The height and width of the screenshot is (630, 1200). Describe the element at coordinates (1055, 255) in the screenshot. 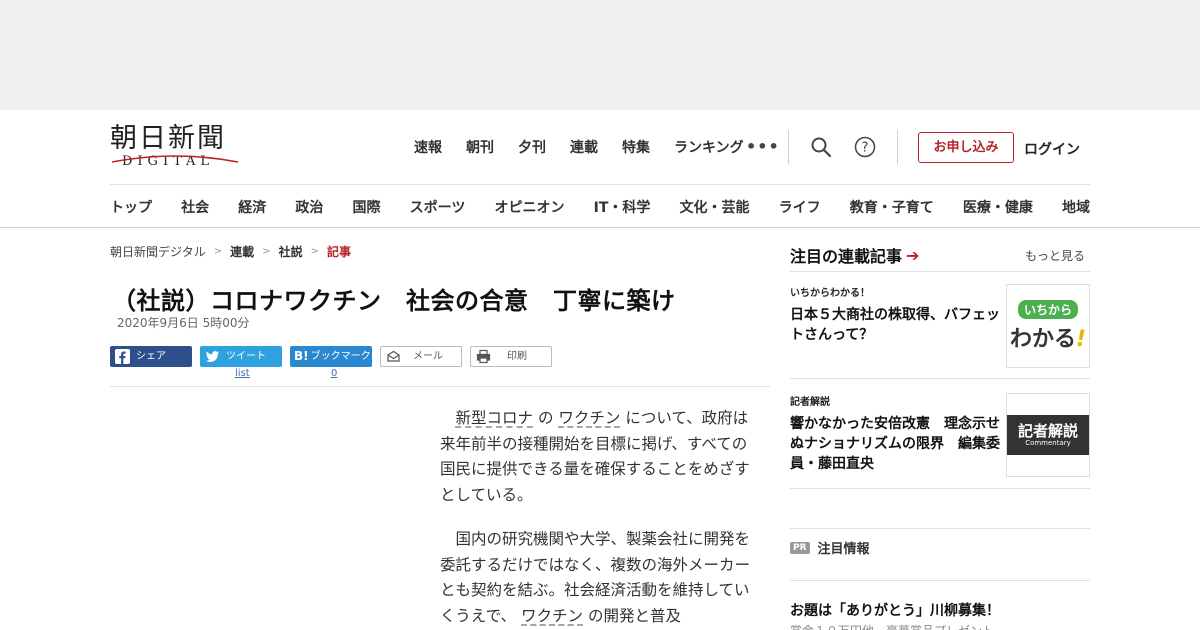

I see `see-more-link: もっと見る` at that location.